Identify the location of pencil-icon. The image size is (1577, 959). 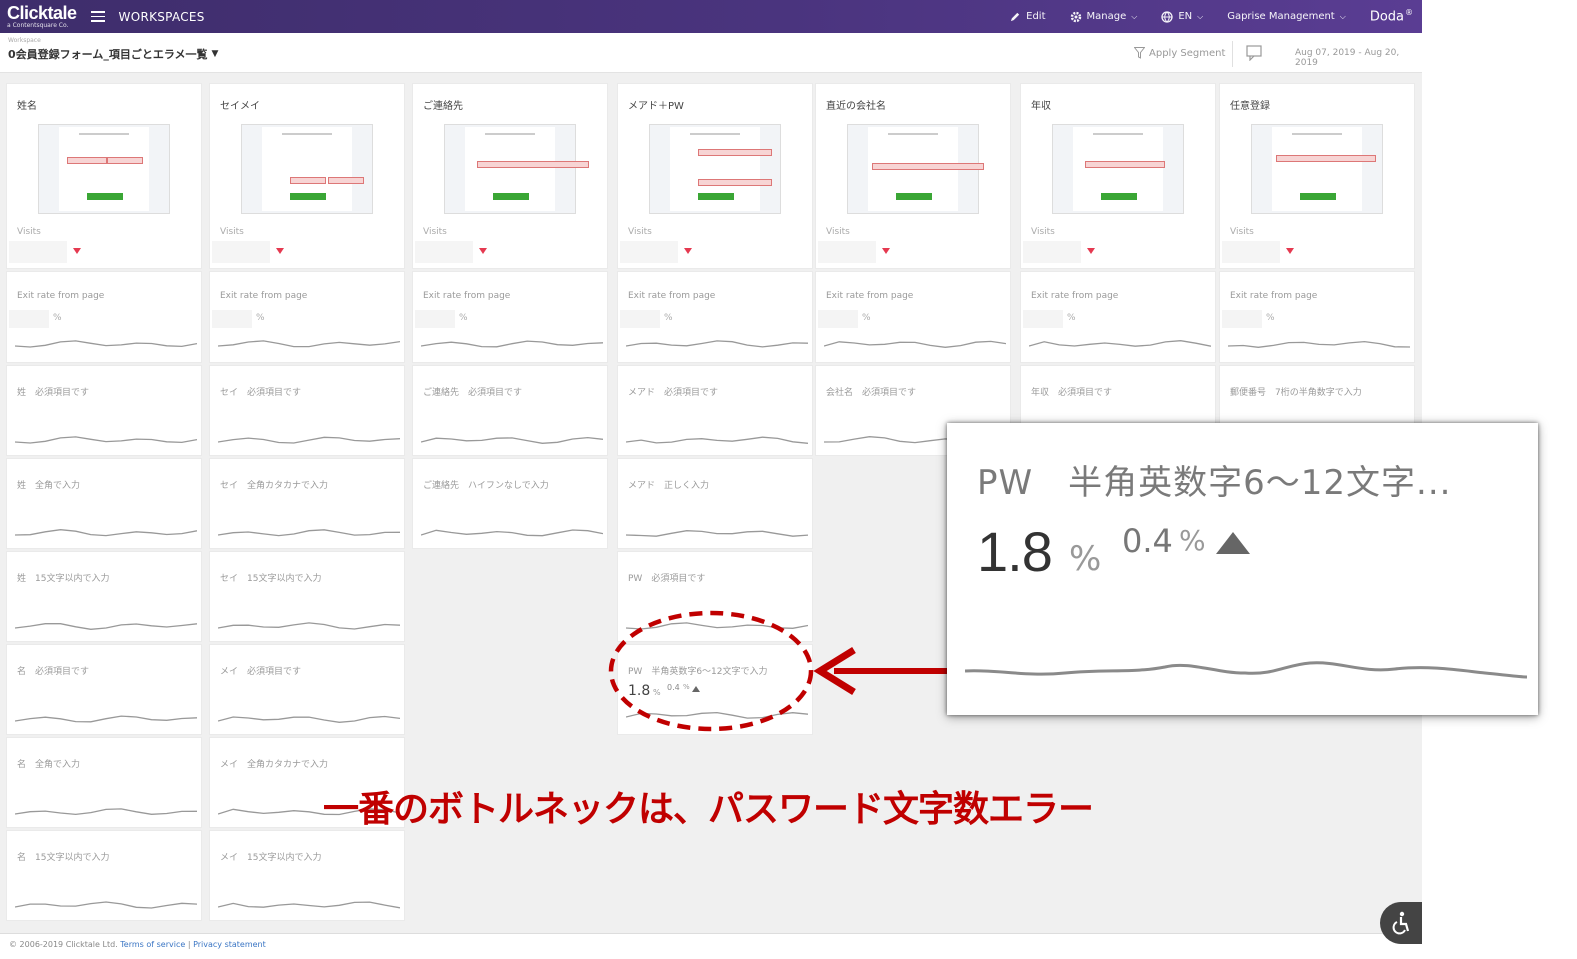
(1015, 17).